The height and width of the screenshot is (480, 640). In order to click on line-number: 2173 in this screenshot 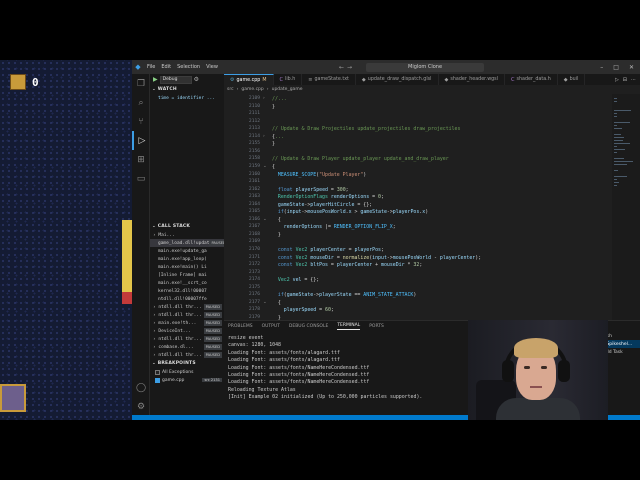, I will do `click(254, 272)`.